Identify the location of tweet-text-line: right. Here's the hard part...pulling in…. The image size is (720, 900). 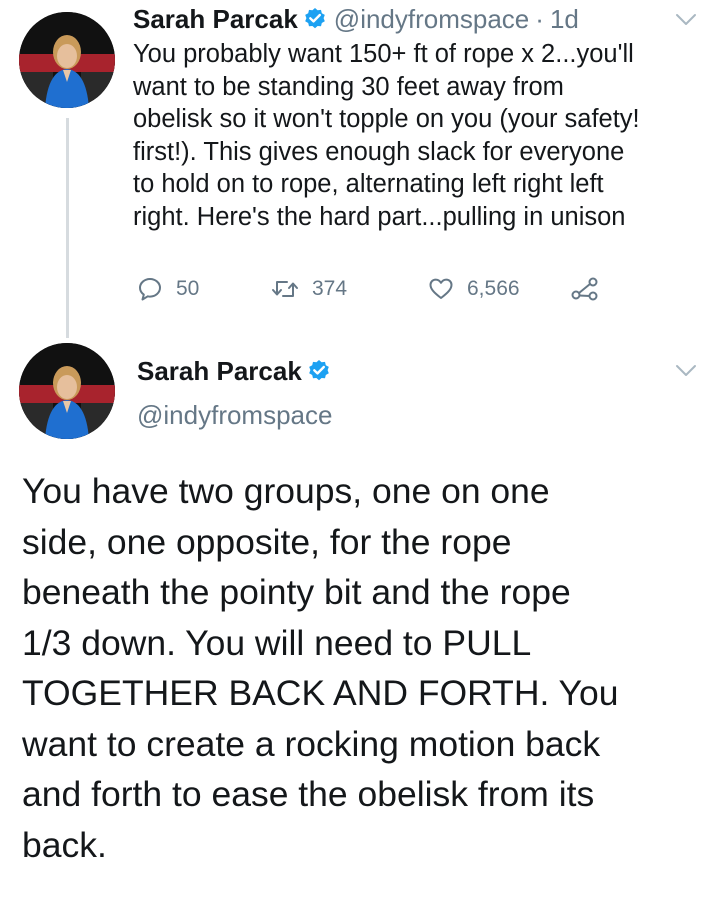
(379, 216).